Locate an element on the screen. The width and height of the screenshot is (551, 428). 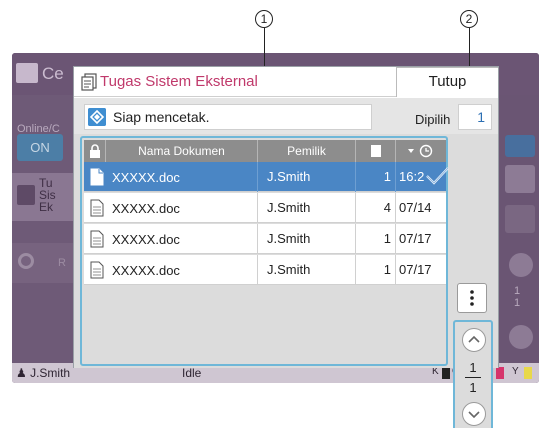
chevron-up-icon is located at coordinates (474, 339).